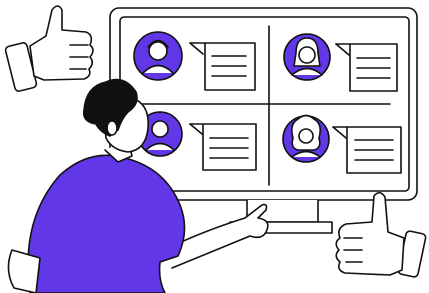 The width and height of the screenshot is (429, 293). Describe the element at coordinates (381, 234) in the screenshot. I see `thumbs-up-icon-right` at that location.